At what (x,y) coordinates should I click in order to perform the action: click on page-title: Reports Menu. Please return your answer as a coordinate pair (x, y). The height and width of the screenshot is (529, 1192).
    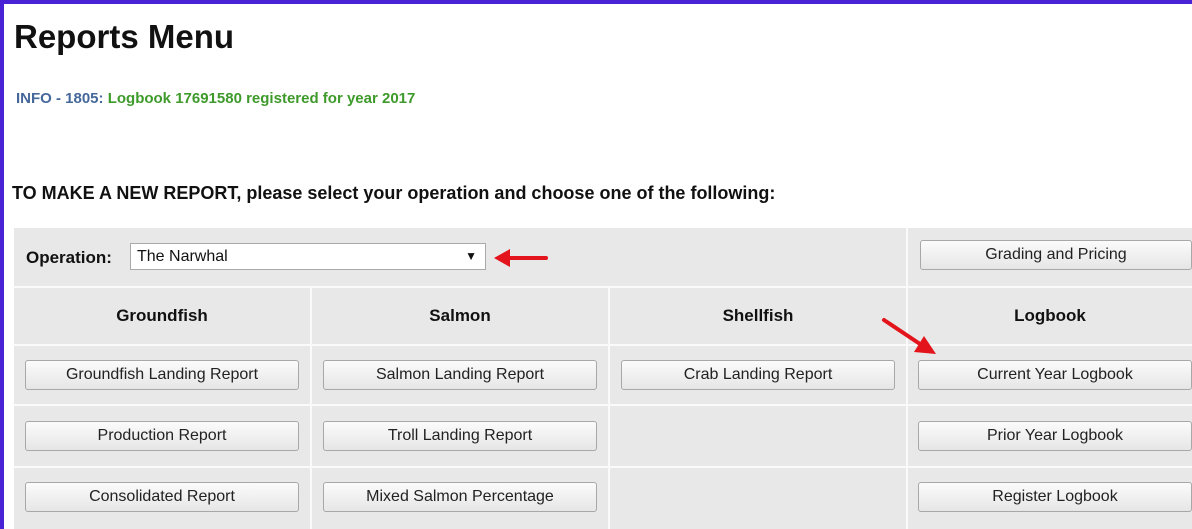
    Looking at the image, I should click on (124, 36).